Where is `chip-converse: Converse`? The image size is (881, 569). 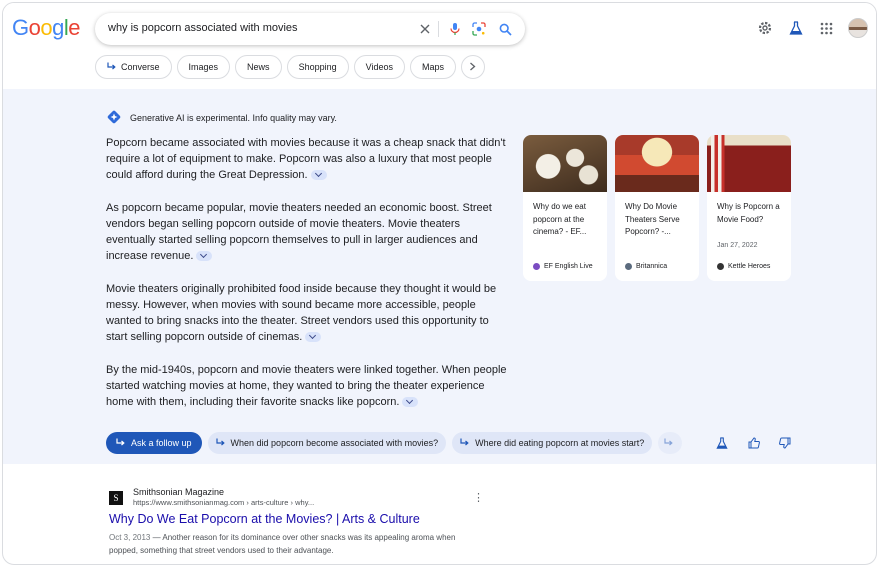 chip-converse: Converse is located at coordinates (133, 67).